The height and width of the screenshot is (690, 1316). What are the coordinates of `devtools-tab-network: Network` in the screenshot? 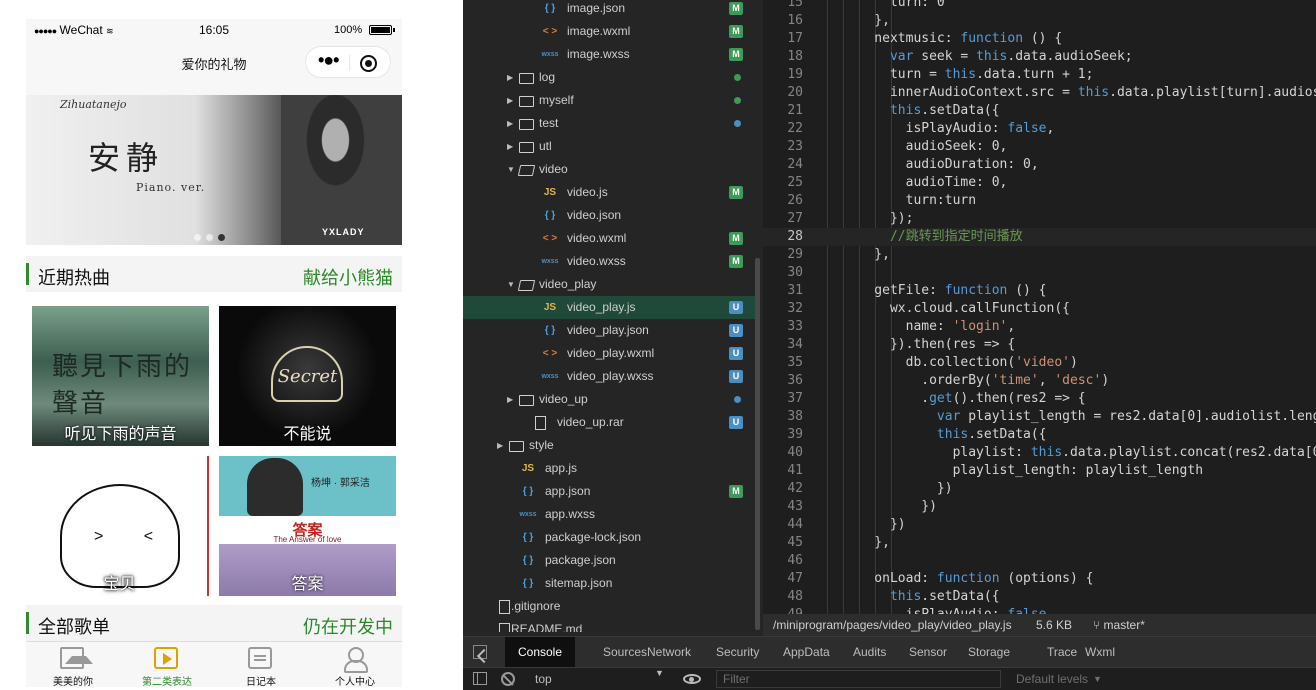 It's located at (669, 652).